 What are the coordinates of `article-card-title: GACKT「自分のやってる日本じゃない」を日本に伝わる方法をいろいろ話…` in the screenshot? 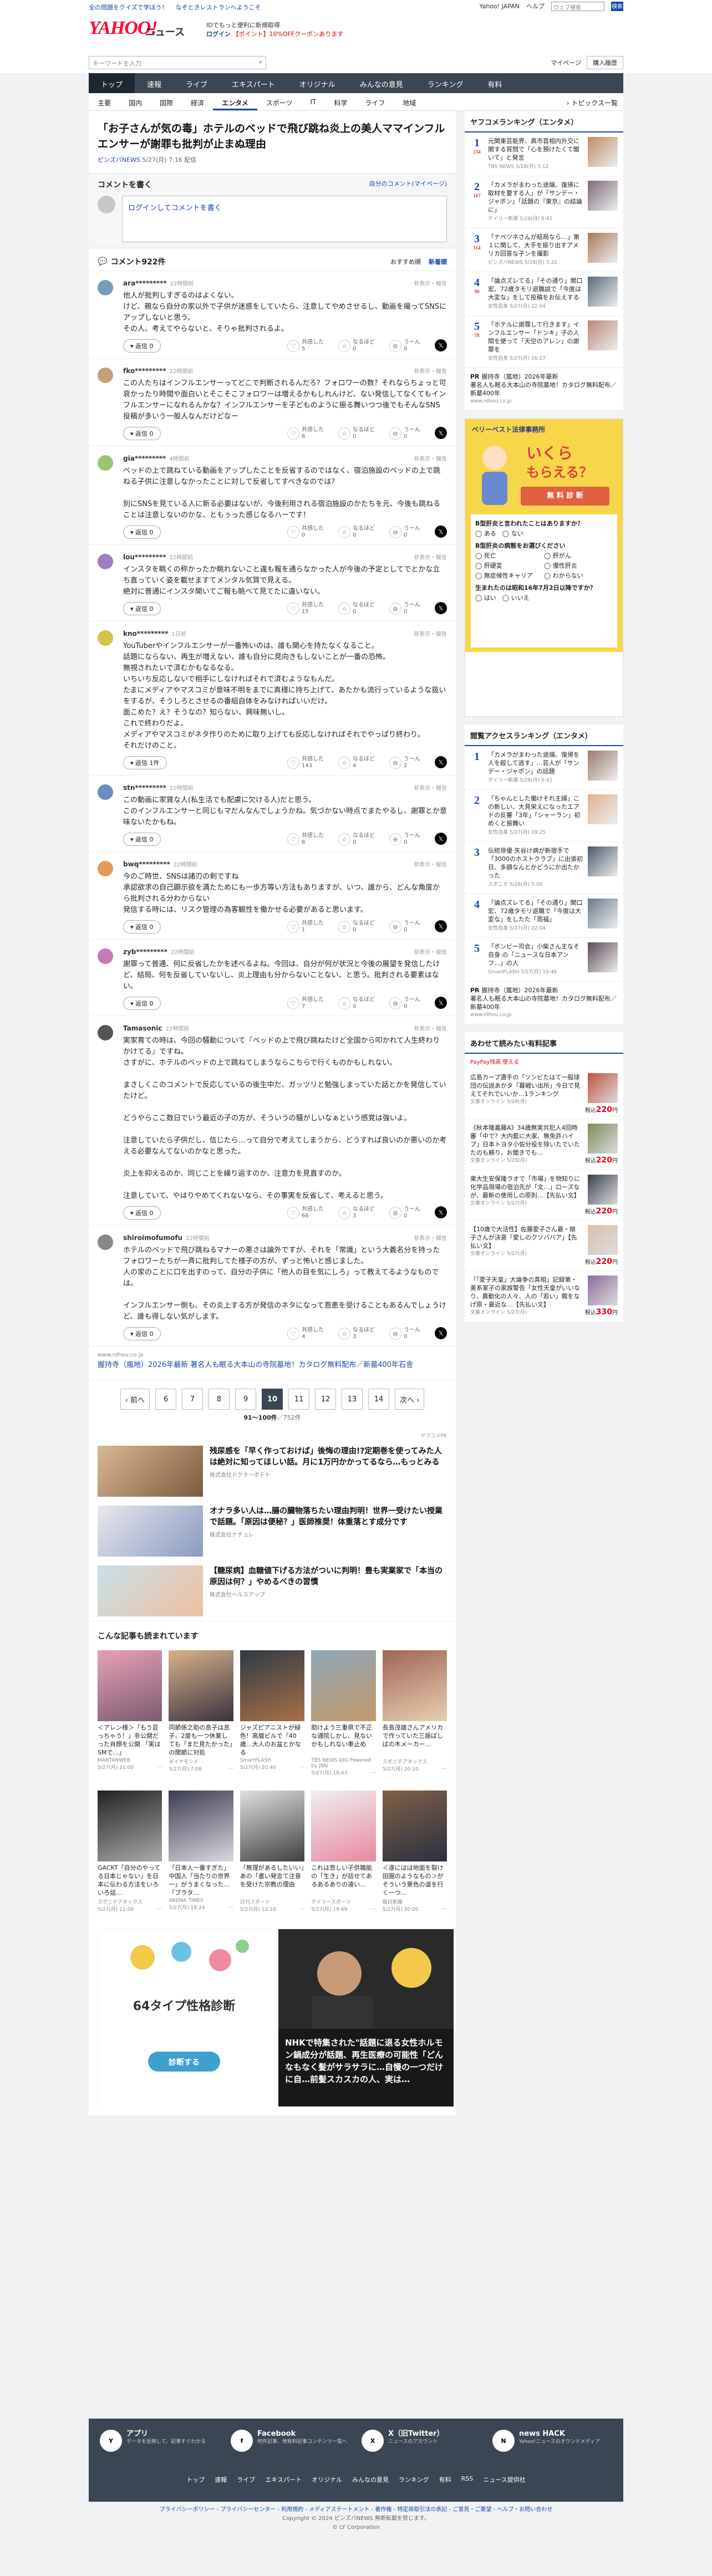 It's located at (130, 1880).